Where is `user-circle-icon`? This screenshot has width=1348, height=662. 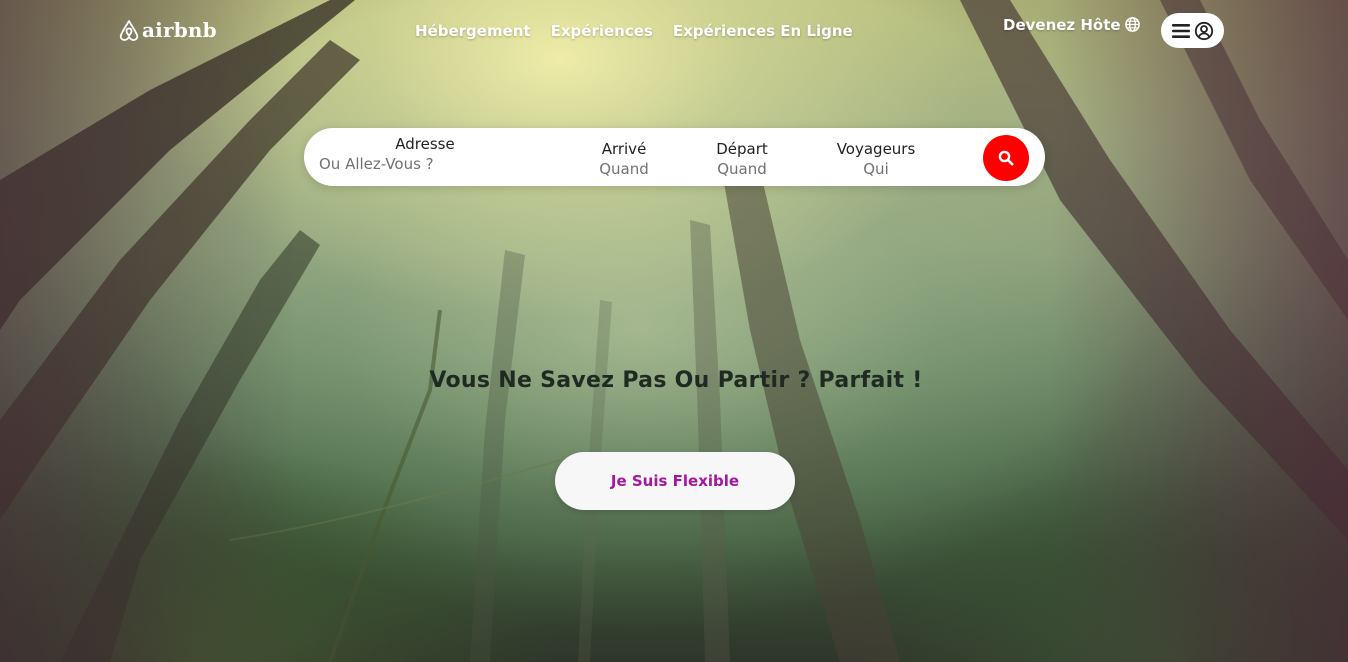 user-circle-icon is located at coordinates (1204, 30).